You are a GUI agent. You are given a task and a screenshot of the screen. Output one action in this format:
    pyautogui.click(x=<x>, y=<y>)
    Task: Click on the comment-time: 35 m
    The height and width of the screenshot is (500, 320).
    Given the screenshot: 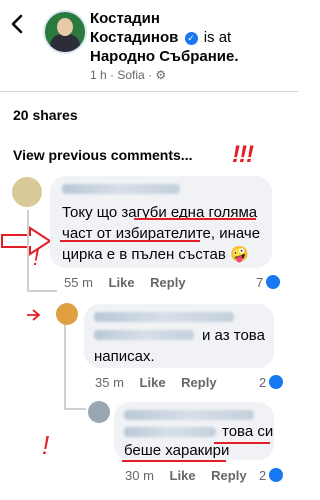 What is the action you would take?
    pyautogui.click(x=109, y=382)
    